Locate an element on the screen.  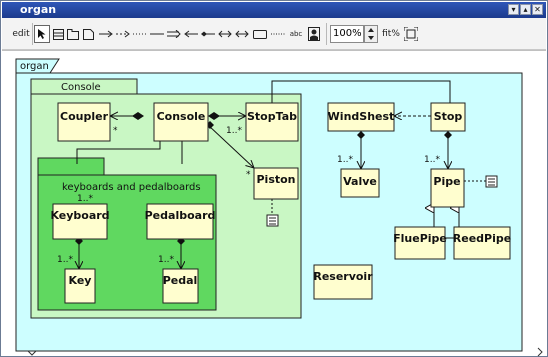
class-coupler: Coupler is located at coordinates (84, 122).